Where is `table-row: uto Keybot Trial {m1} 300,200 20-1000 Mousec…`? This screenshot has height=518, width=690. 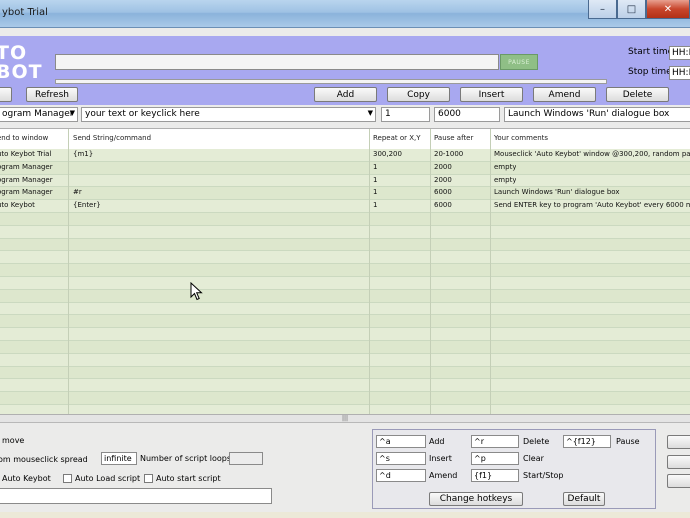
table-row: uto Keybot Trial {m1} 300,200 20-1000 Mousec… is located at coordinates (345, 155).